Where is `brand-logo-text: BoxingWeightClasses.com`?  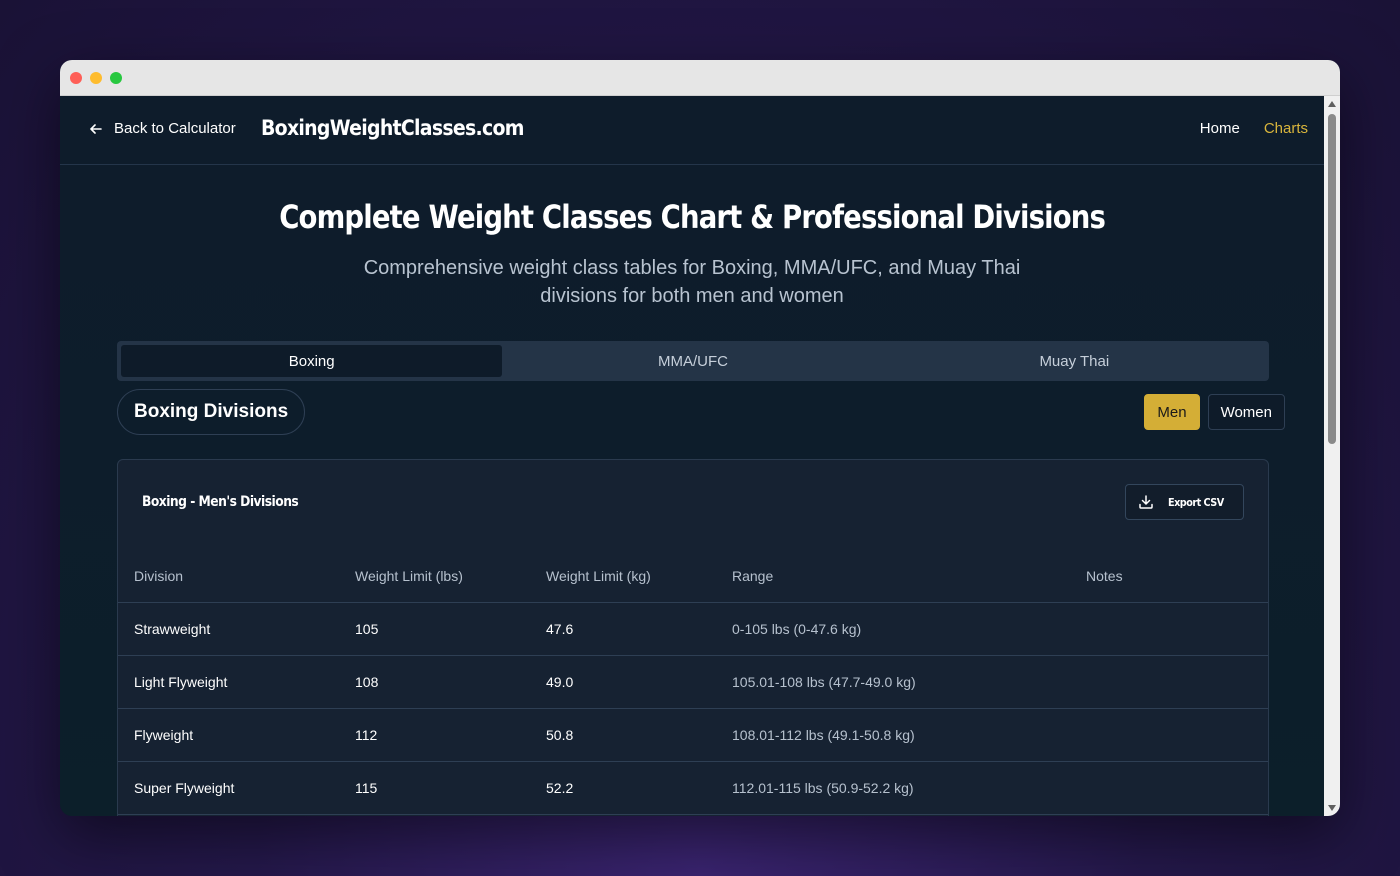
brand-logo-text: BoxingWeightClasses.com is located at coordinates (392, 128).